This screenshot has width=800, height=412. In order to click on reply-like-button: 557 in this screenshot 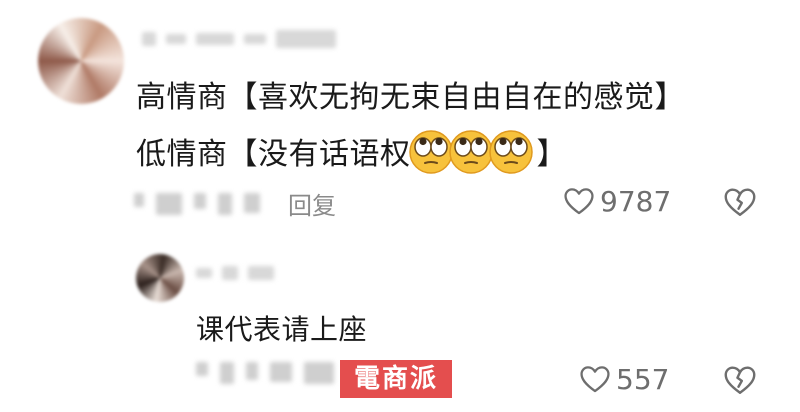, I will do `click(623, 379)`.